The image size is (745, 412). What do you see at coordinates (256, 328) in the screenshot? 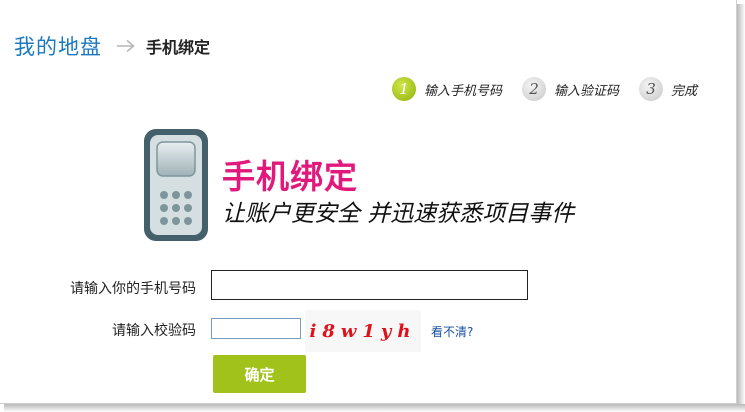
I see `verification-code-input` at bounding box center [256, 328].